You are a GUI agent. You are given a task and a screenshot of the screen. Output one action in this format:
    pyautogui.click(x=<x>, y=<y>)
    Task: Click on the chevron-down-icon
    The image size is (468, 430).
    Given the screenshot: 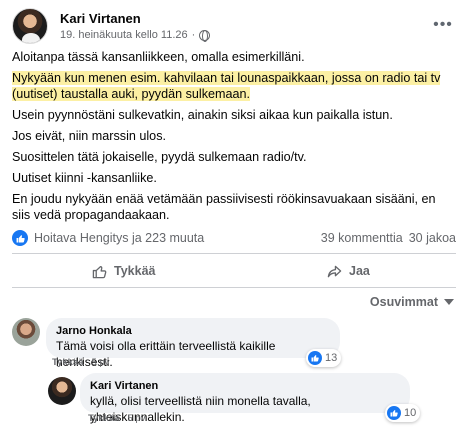 What is the action you would take?
    pyautogui.click(x=449, y=302)
    